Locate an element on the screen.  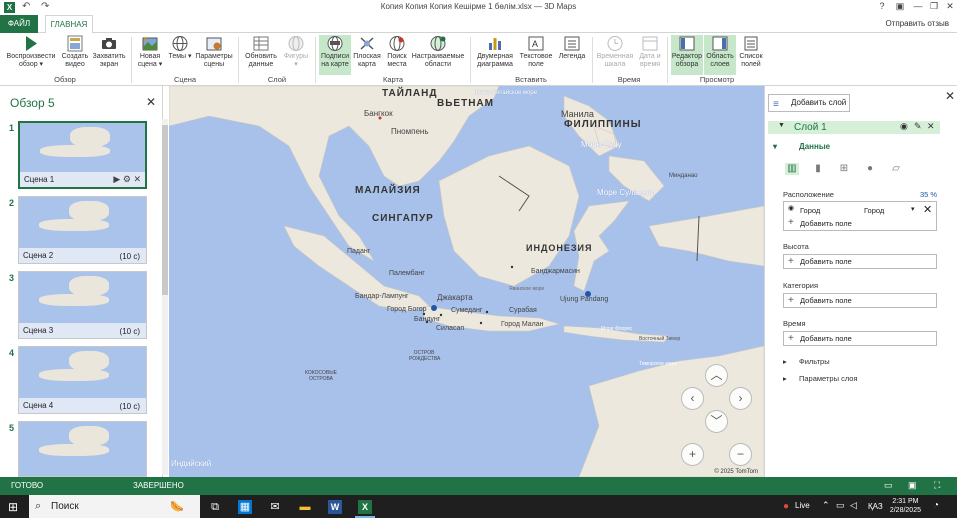
zoom-out-button: − is located at coordinates (740, 454).